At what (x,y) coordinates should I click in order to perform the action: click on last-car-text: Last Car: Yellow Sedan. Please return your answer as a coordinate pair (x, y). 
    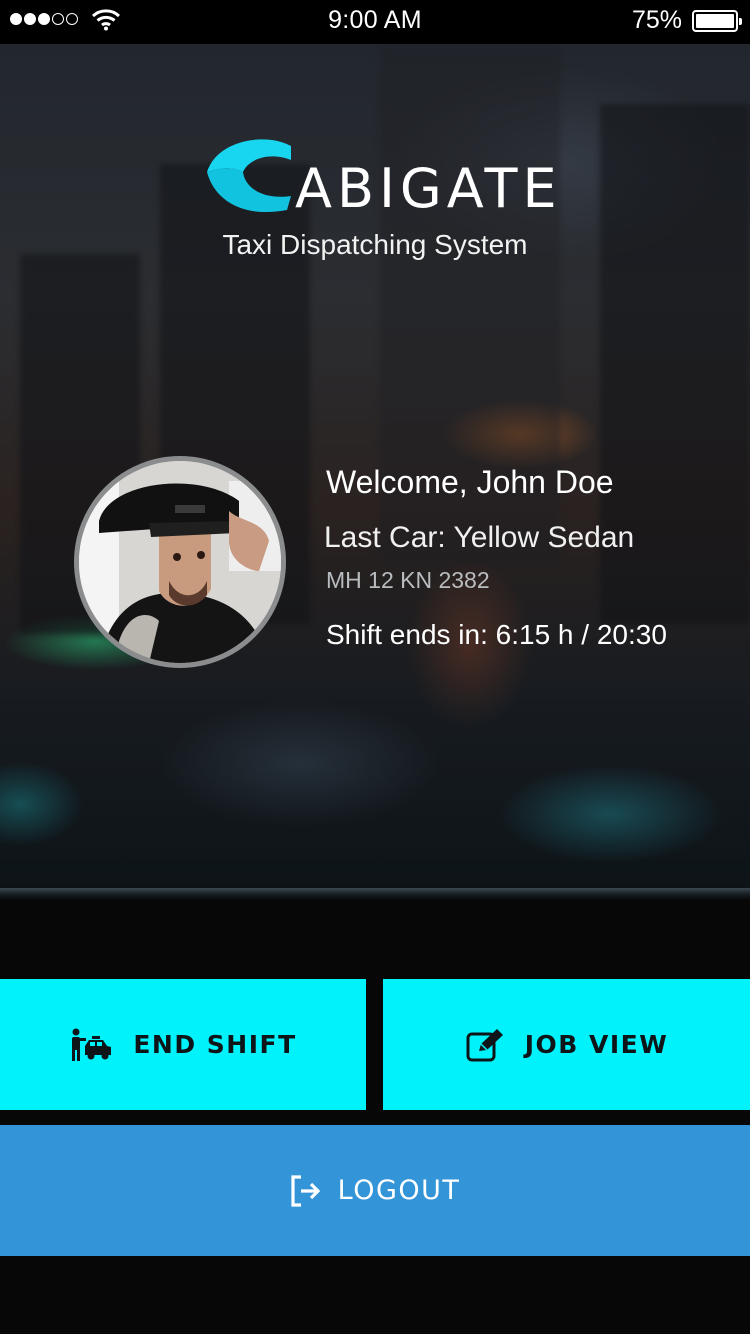
    Looking at the image, I should click on (479, 537).